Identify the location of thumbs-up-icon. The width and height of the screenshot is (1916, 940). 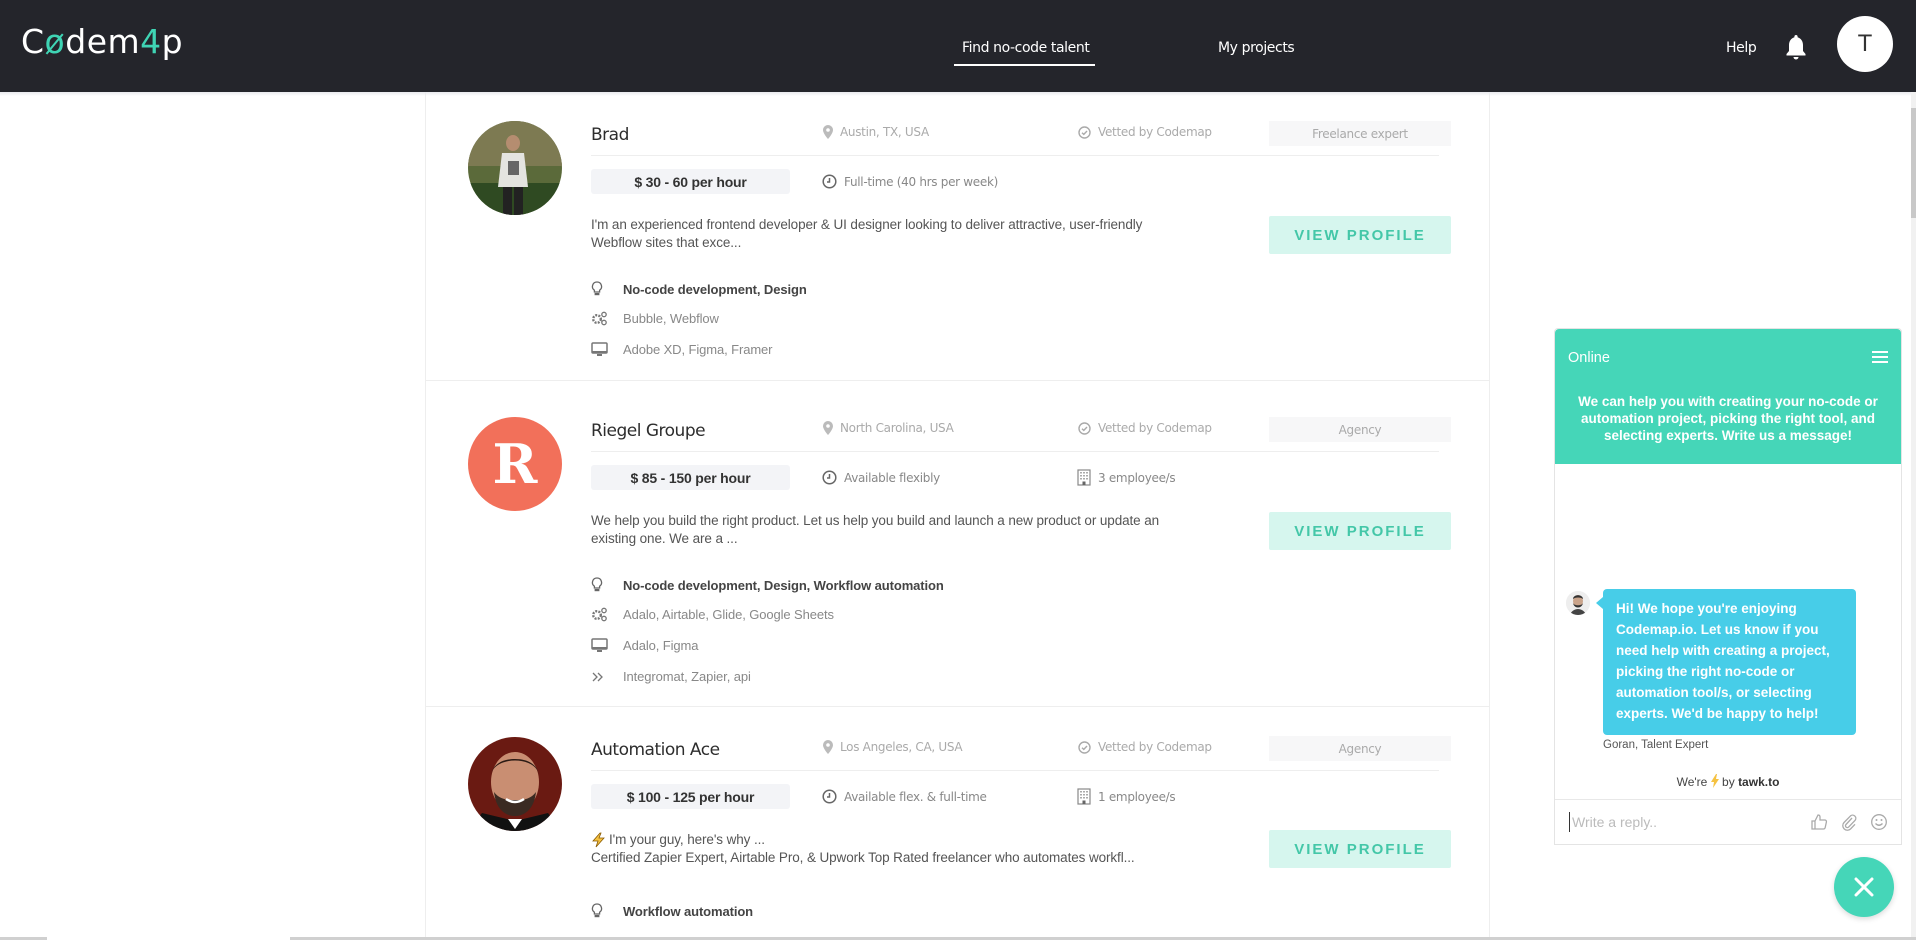
(1819, 822).